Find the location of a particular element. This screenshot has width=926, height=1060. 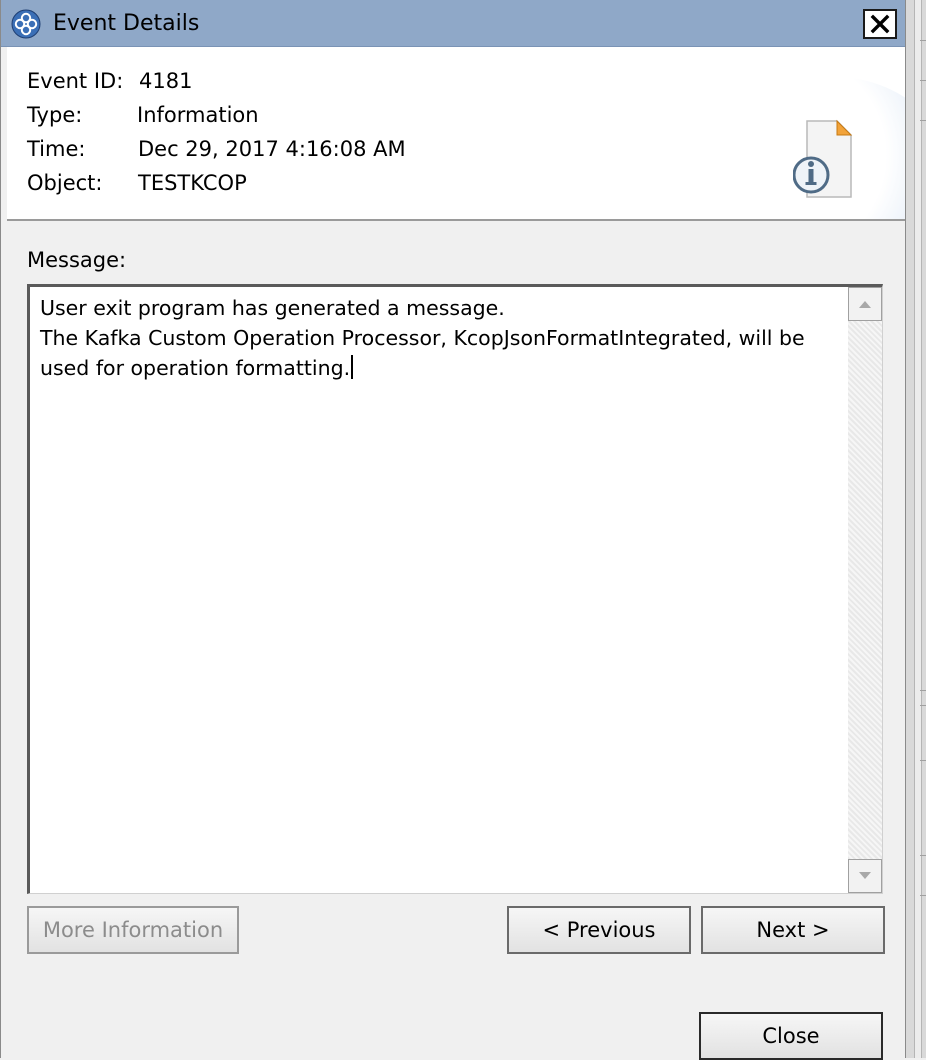

scroll-down-button is located at coordinates (865, 876).